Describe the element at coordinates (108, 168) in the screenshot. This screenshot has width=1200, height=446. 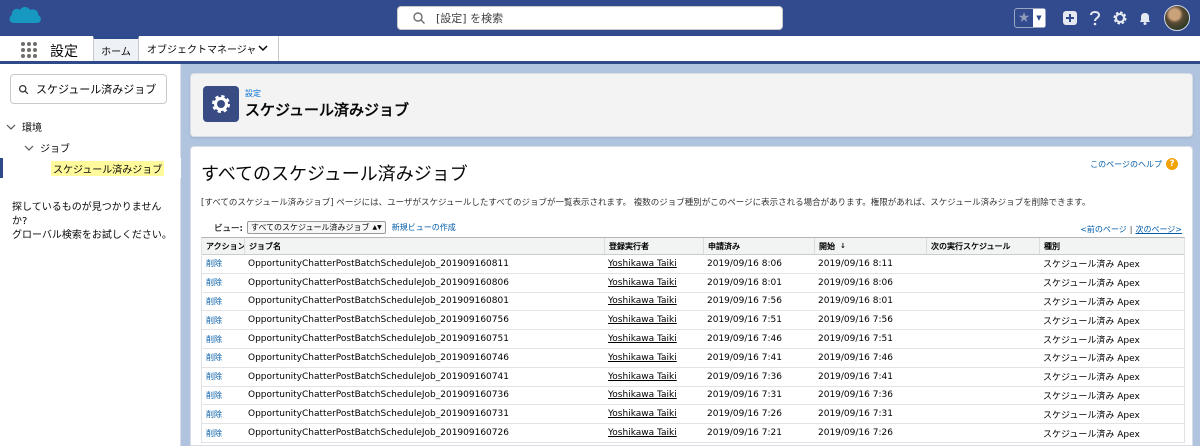
I see `tree-item-scheduled-jobs-label: スケジュール済みジョブ` at that location.